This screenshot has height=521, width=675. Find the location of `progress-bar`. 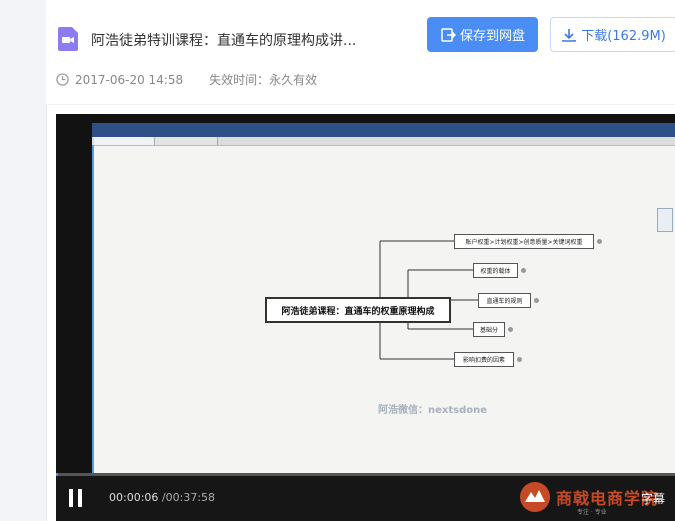

progress-bar is located at coordinates (365, 474).